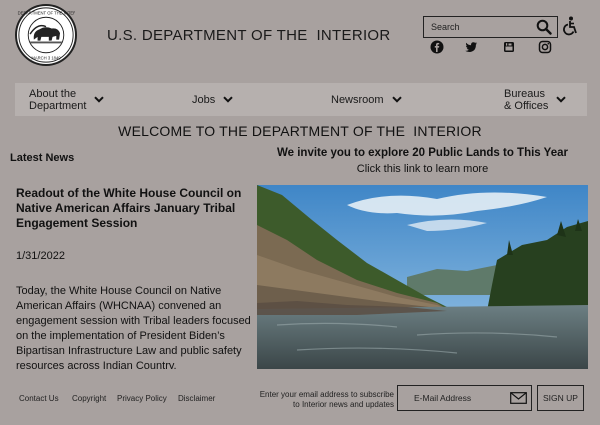 The image size is (600, 425). I want to click on facebook-icon, so click(437, 47).